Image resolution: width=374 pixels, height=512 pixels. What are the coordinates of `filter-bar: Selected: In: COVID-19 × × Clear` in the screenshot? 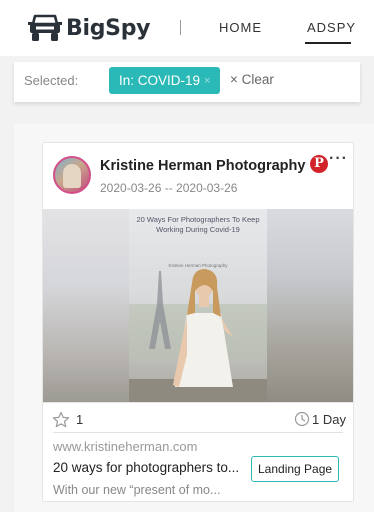 It's located at (187, 82).